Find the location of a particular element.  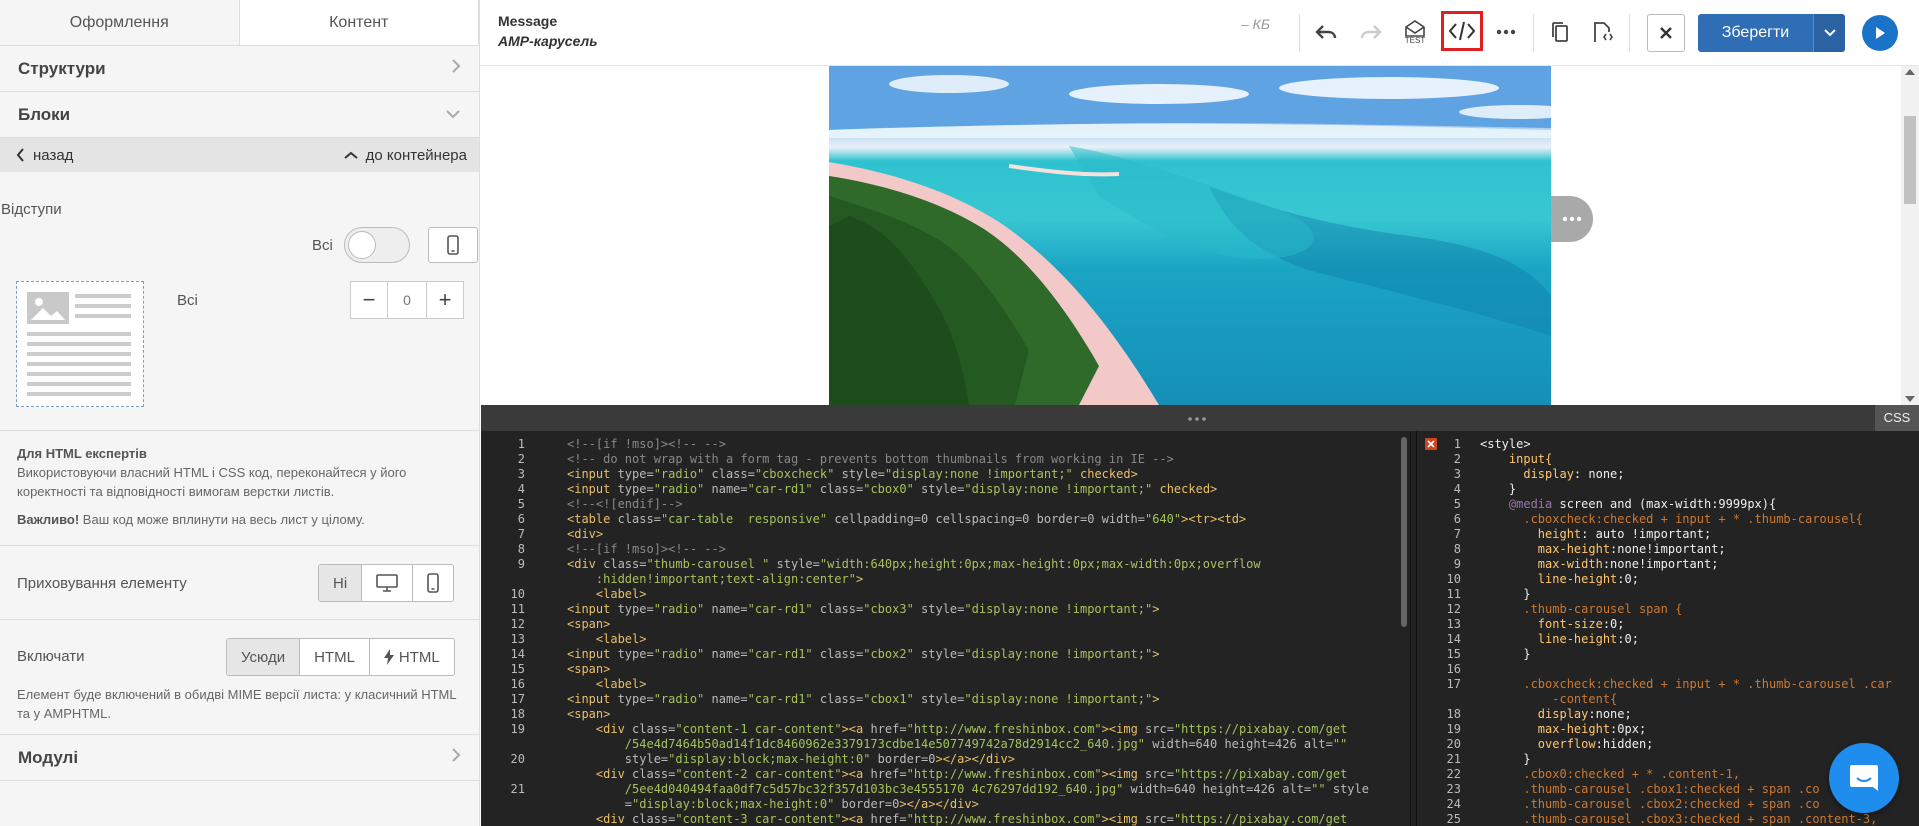

tab-design: Оформлення is located at coordinates (120, 22).